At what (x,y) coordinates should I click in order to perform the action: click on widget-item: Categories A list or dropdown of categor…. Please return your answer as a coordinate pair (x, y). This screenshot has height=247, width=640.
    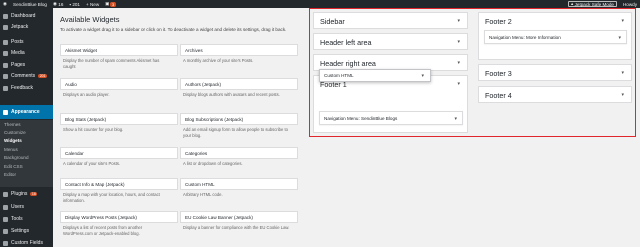
    Looking at the image, I should click on (239, 157).